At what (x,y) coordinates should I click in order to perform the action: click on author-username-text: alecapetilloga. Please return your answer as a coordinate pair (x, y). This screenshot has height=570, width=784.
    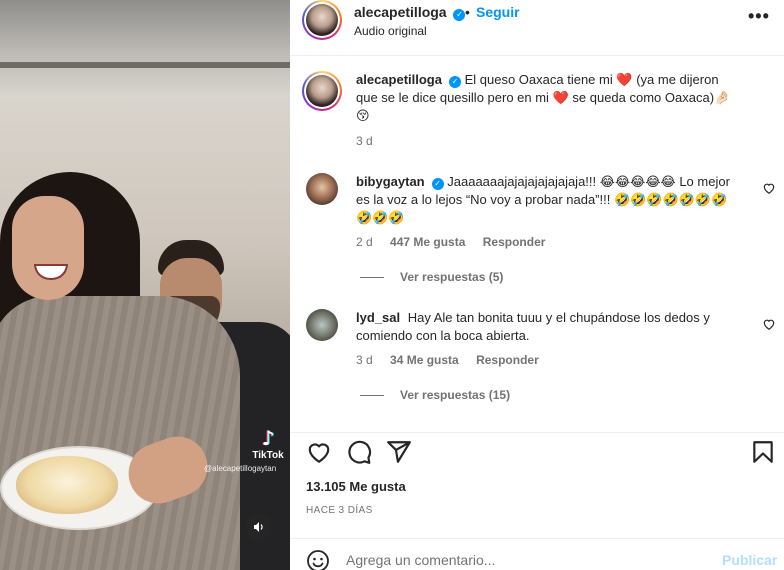
    Looking at the image, I should click on (400, 12).